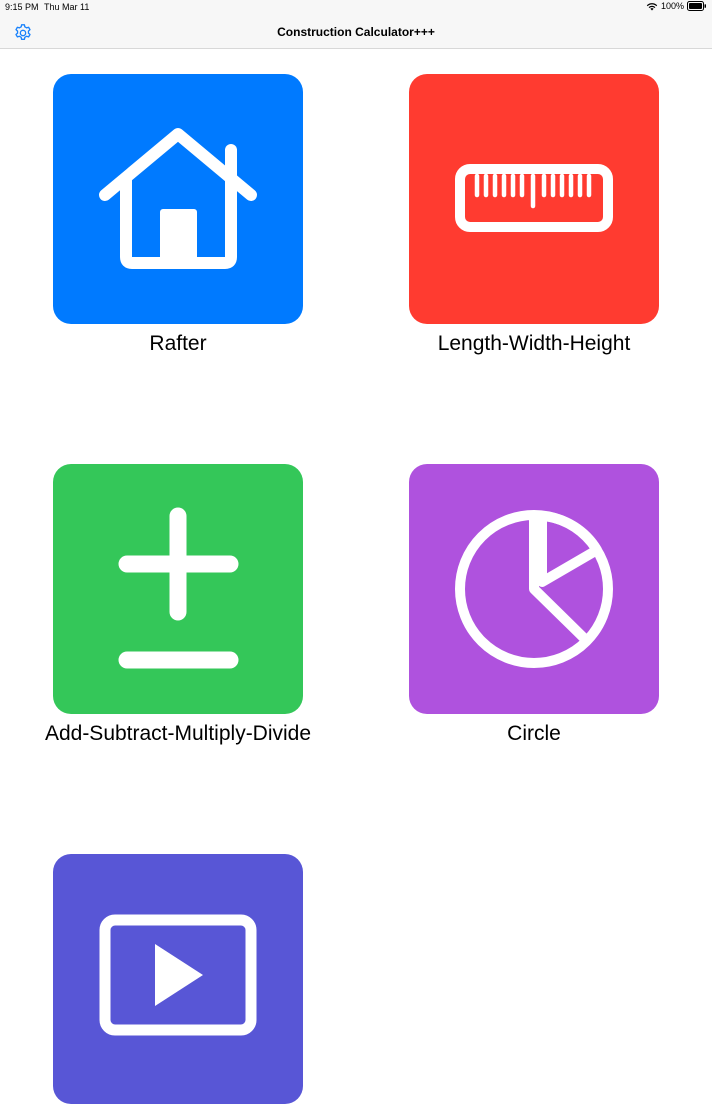 The width and height of the screenshot is (712, 1104). Describe the element at coordinates (178, 734) in the screenshot. I see `add-subtract-multiply-divide-label: Add-Subtract-Multiply-Divide` at that location.